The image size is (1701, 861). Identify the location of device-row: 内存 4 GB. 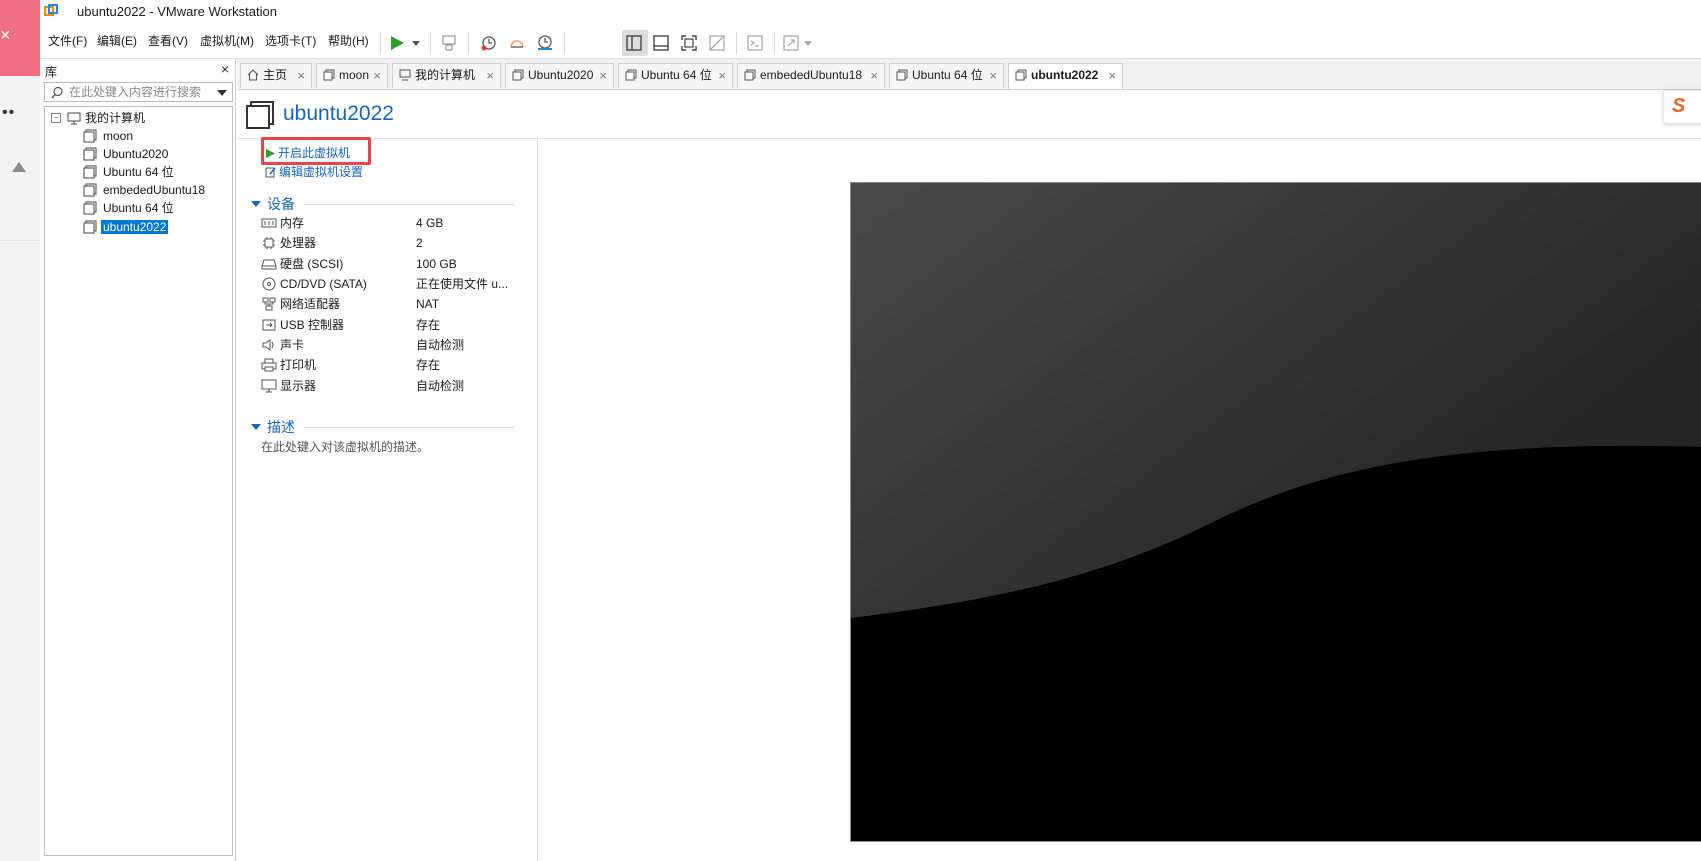
(352, 223).